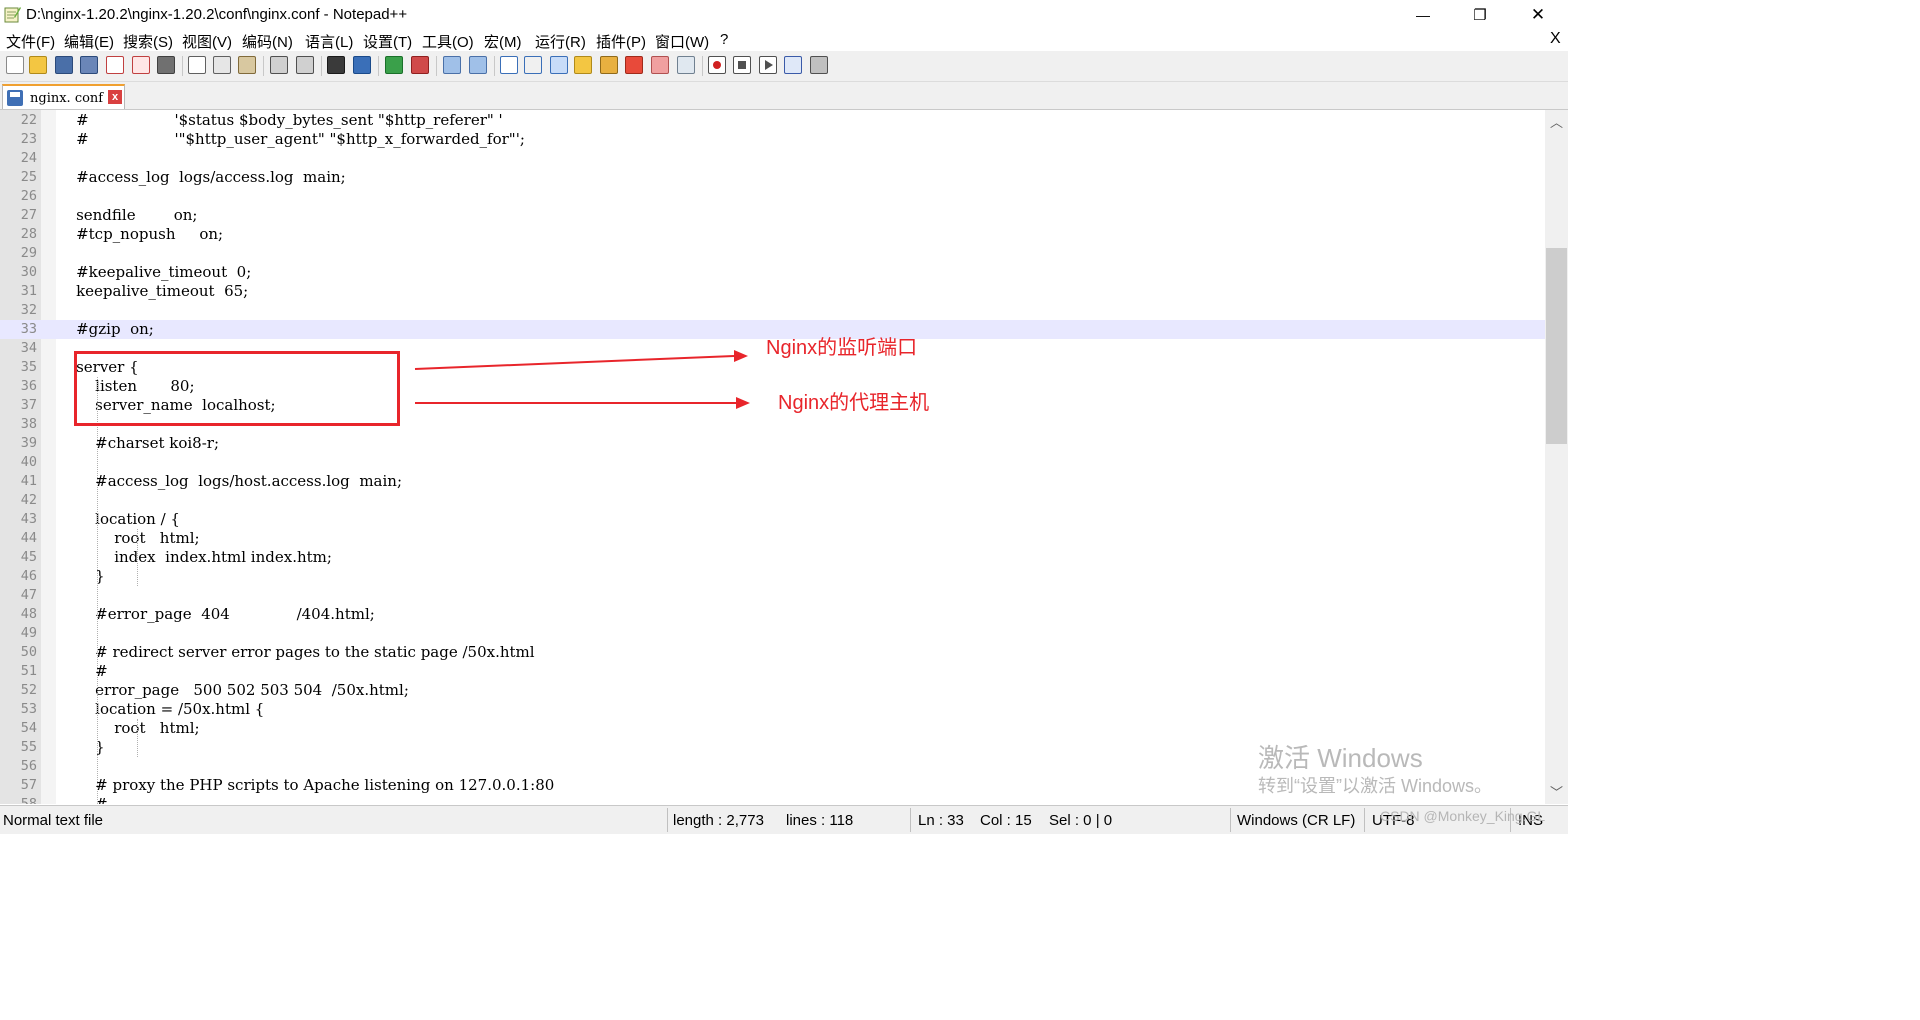 The image size is (1920, 1020). Describe the element at coordinates (478, 65) in the screenshot. I see `sync-horizontal-icon` at that location.